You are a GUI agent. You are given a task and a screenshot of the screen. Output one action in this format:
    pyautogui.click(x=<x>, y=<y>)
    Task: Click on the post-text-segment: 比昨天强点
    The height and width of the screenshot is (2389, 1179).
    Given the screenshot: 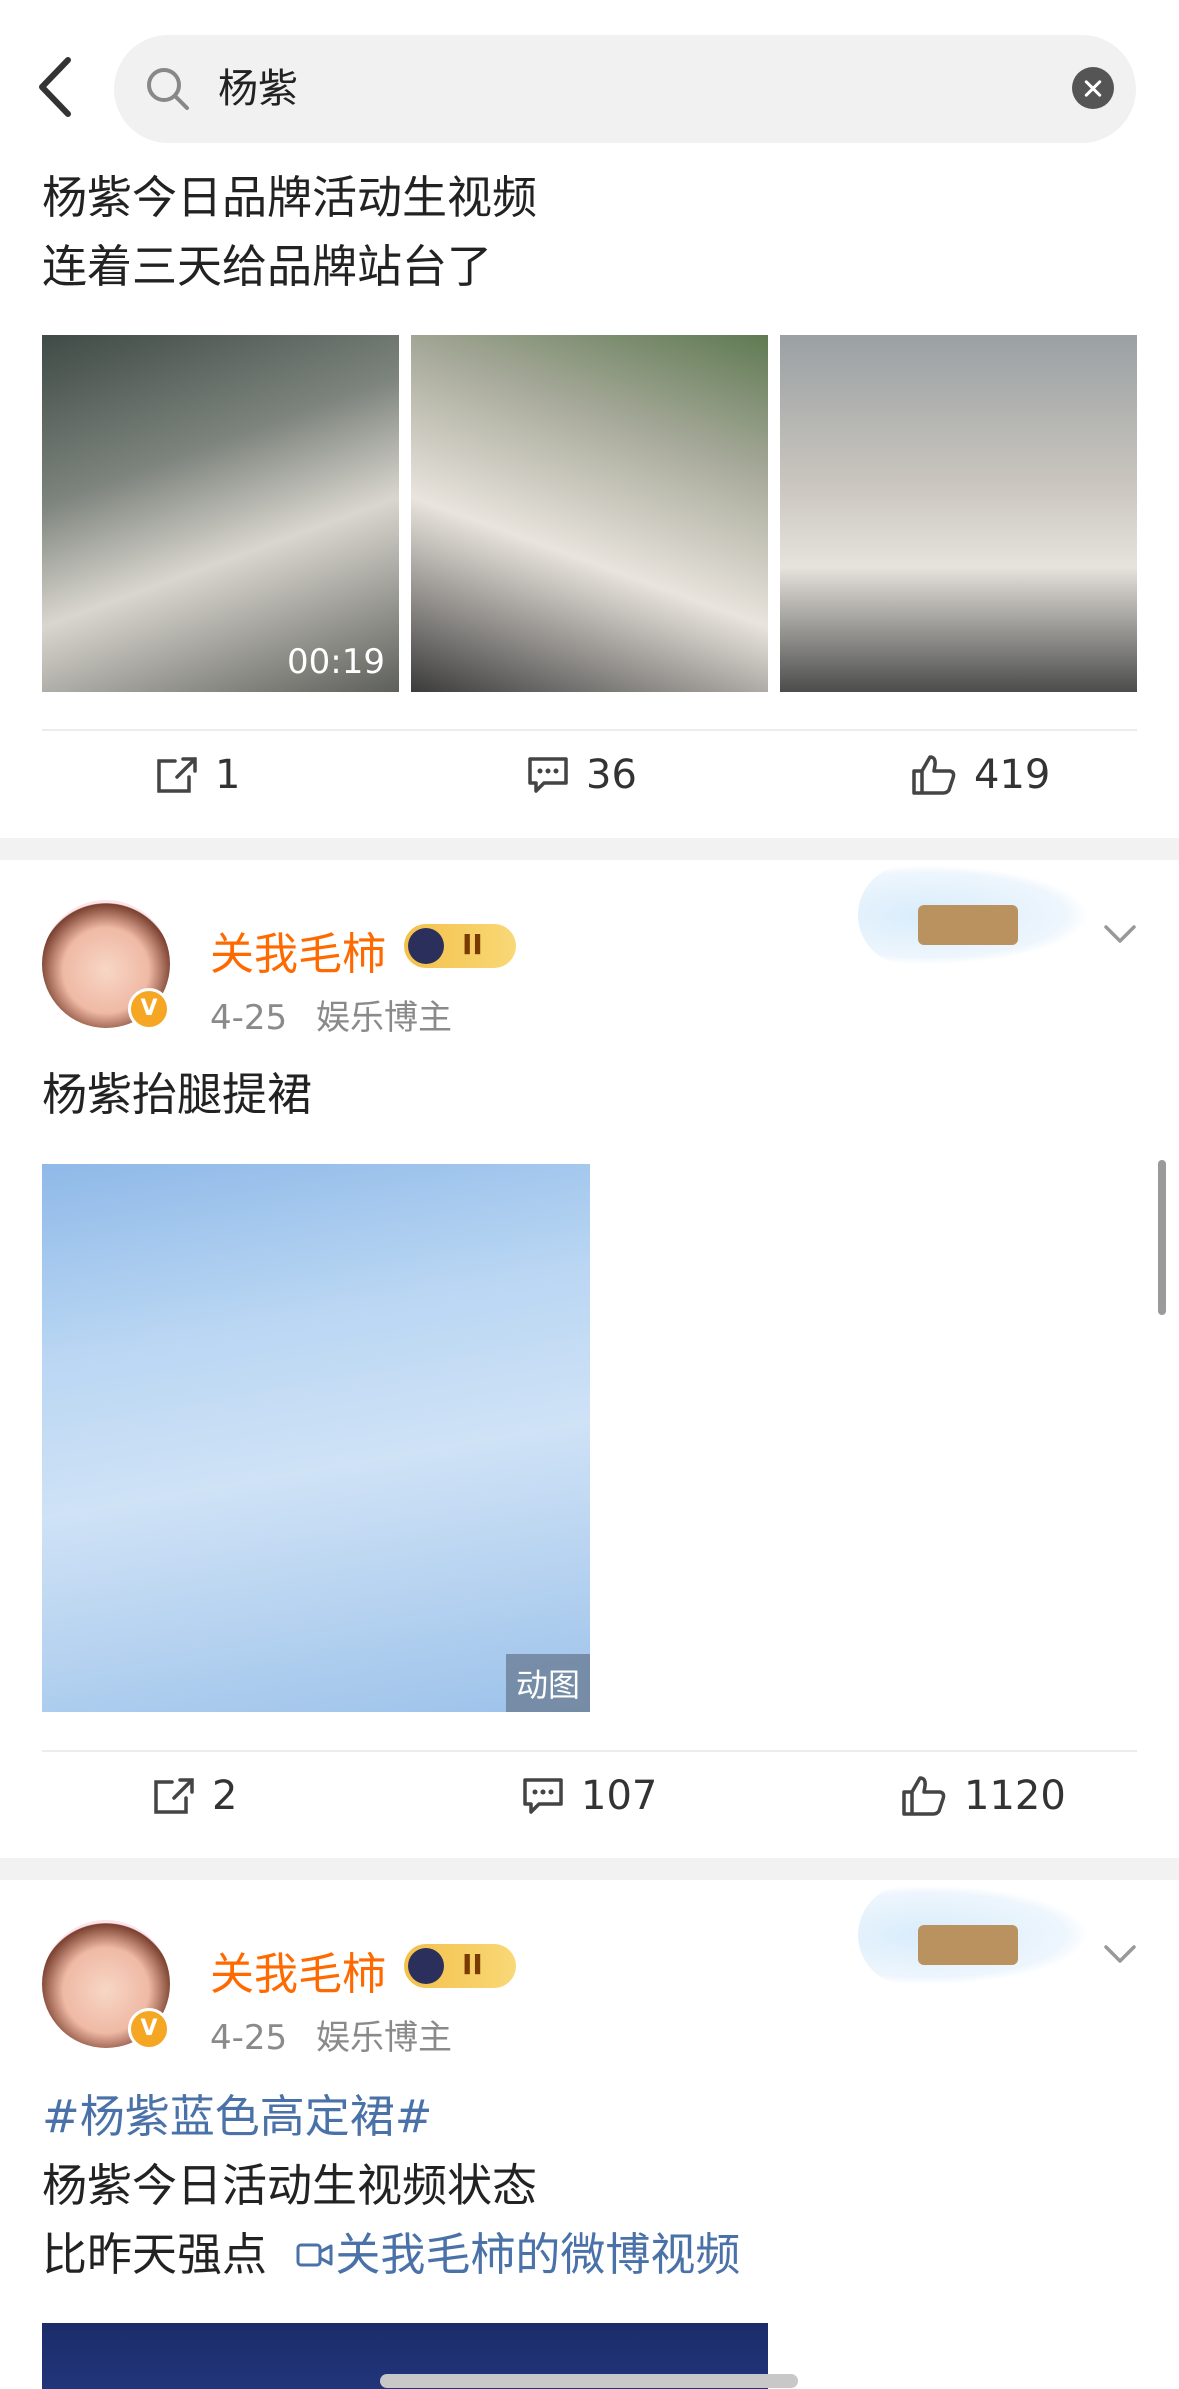 What is the action you would take?
    pyautogui.click(x=155, y=2254)
    